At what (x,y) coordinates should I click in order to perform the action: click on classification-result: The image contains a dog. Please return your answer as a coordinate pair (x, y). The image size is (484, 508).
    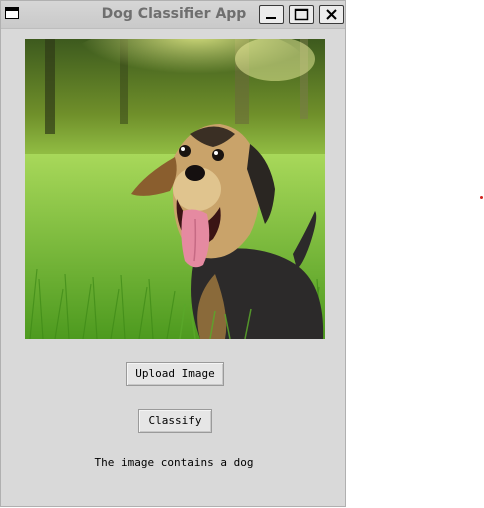
    Looking at the image, I should click on (174, 462).